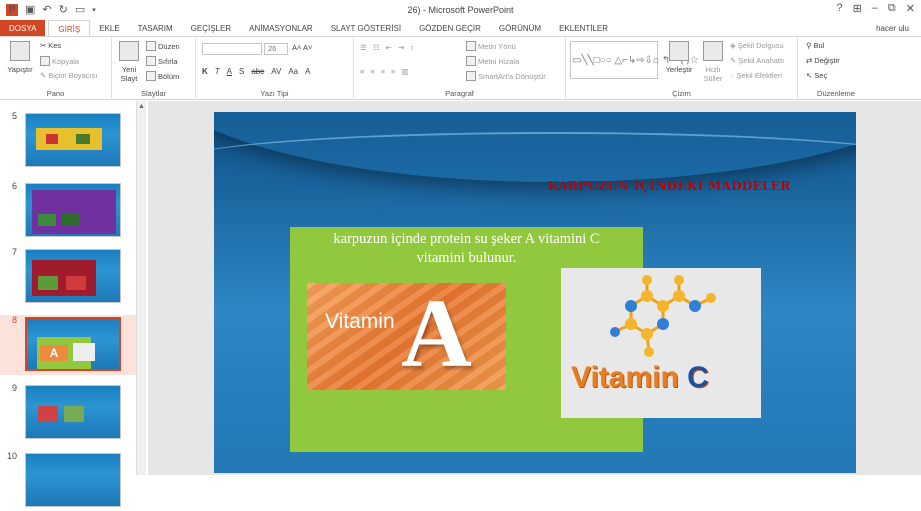 Image resolution: width=921 pixels, height=511 pixels. I want to click on select-button: ↖ Seç, so click(816, 75).